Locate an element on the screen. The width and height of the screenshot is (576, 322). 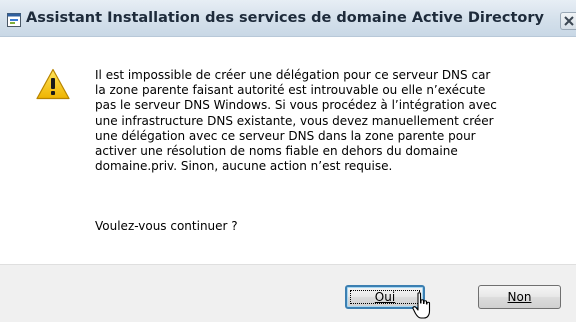
warning-triangle-icon is located at coordinates (53, 86).